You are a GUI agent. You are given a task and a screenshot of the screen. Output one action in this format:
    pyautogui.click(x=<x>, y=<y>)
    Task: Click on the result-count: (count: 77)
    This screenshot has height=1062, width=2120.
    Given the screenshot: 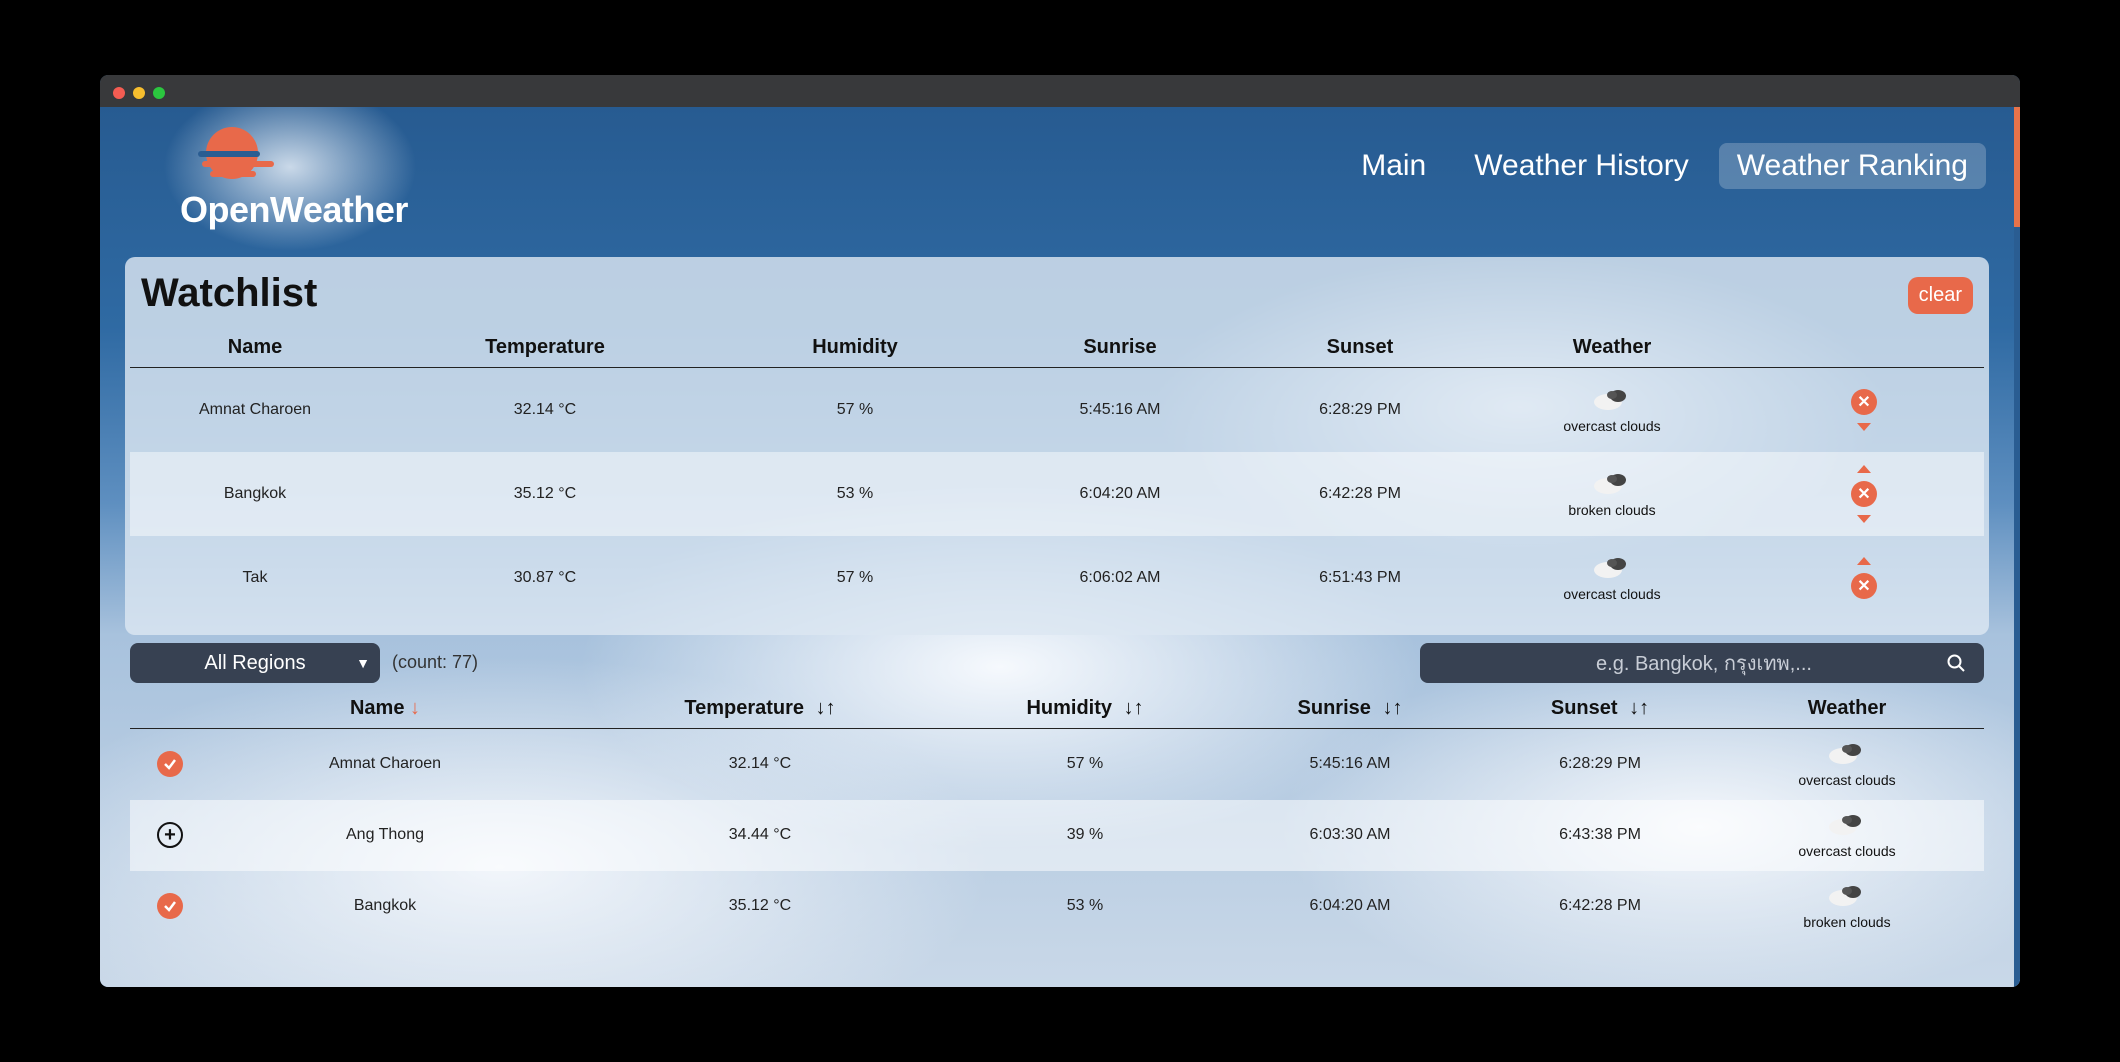 What is the action you would take?
    pyautogui.click(x=435, y=662)
    